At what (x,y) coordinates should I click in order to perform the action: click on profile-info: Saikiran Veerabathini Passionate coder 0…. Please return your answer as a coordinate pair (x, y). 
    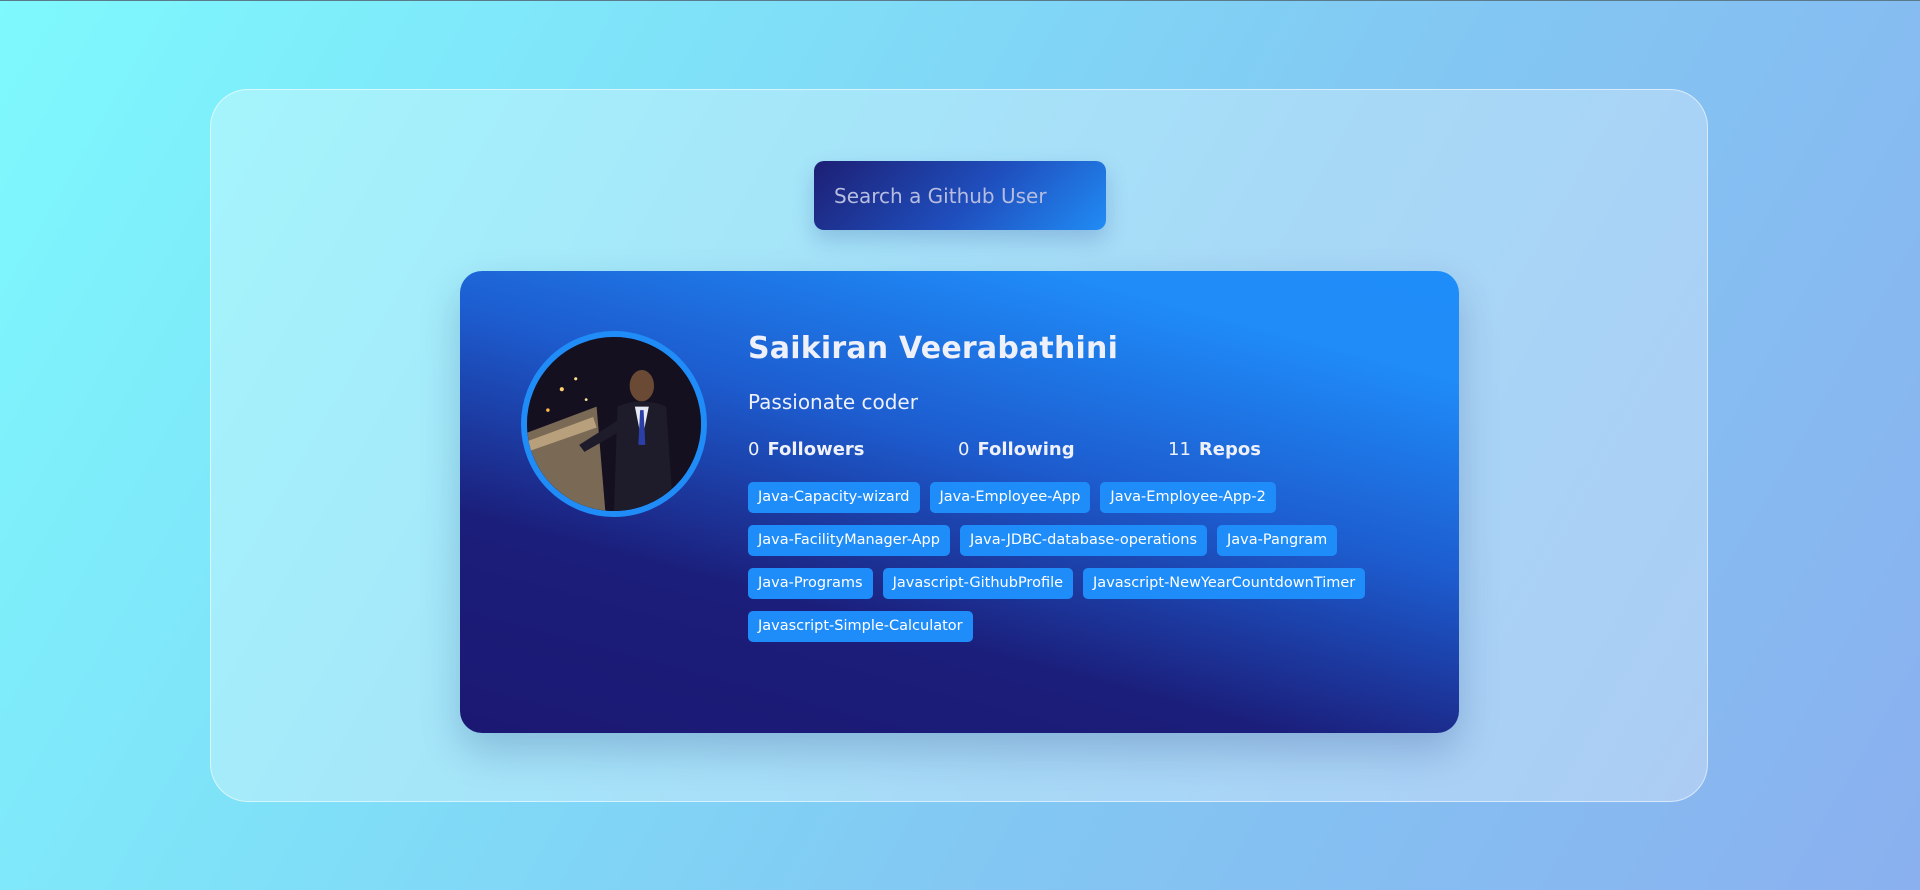
    Looking at the image, I should click on (1078, 490).